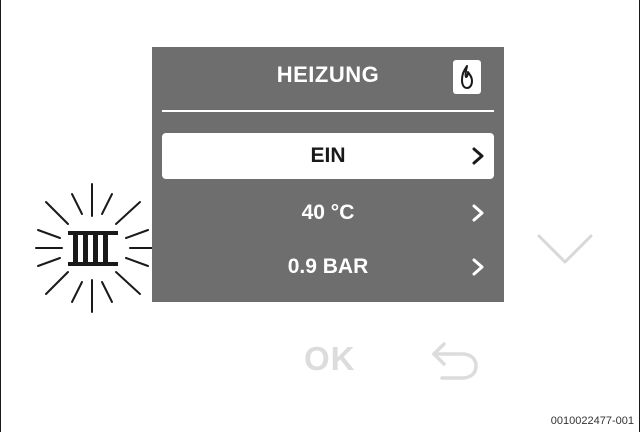 This screenshot has width=642, height=432. I want to click on figure-caption: 0010022477-001, so click(592, 421).